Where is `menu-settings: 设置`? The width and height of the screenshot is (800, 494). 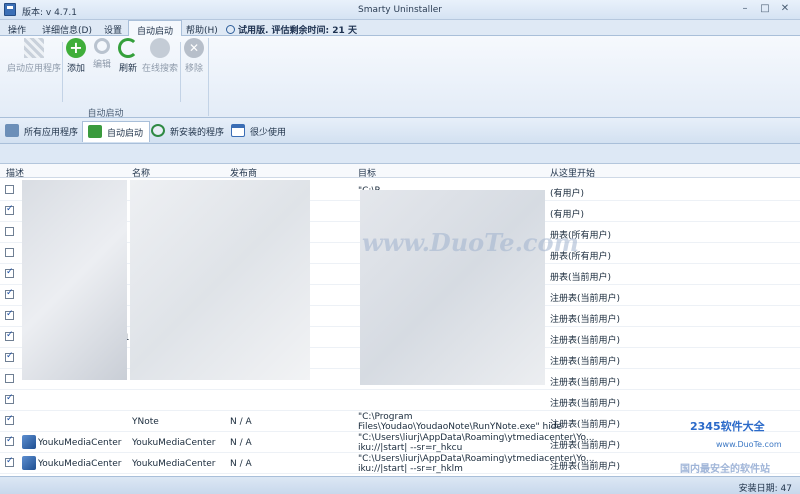
menu-settings: 设置 is located at coordinates (113, 29).